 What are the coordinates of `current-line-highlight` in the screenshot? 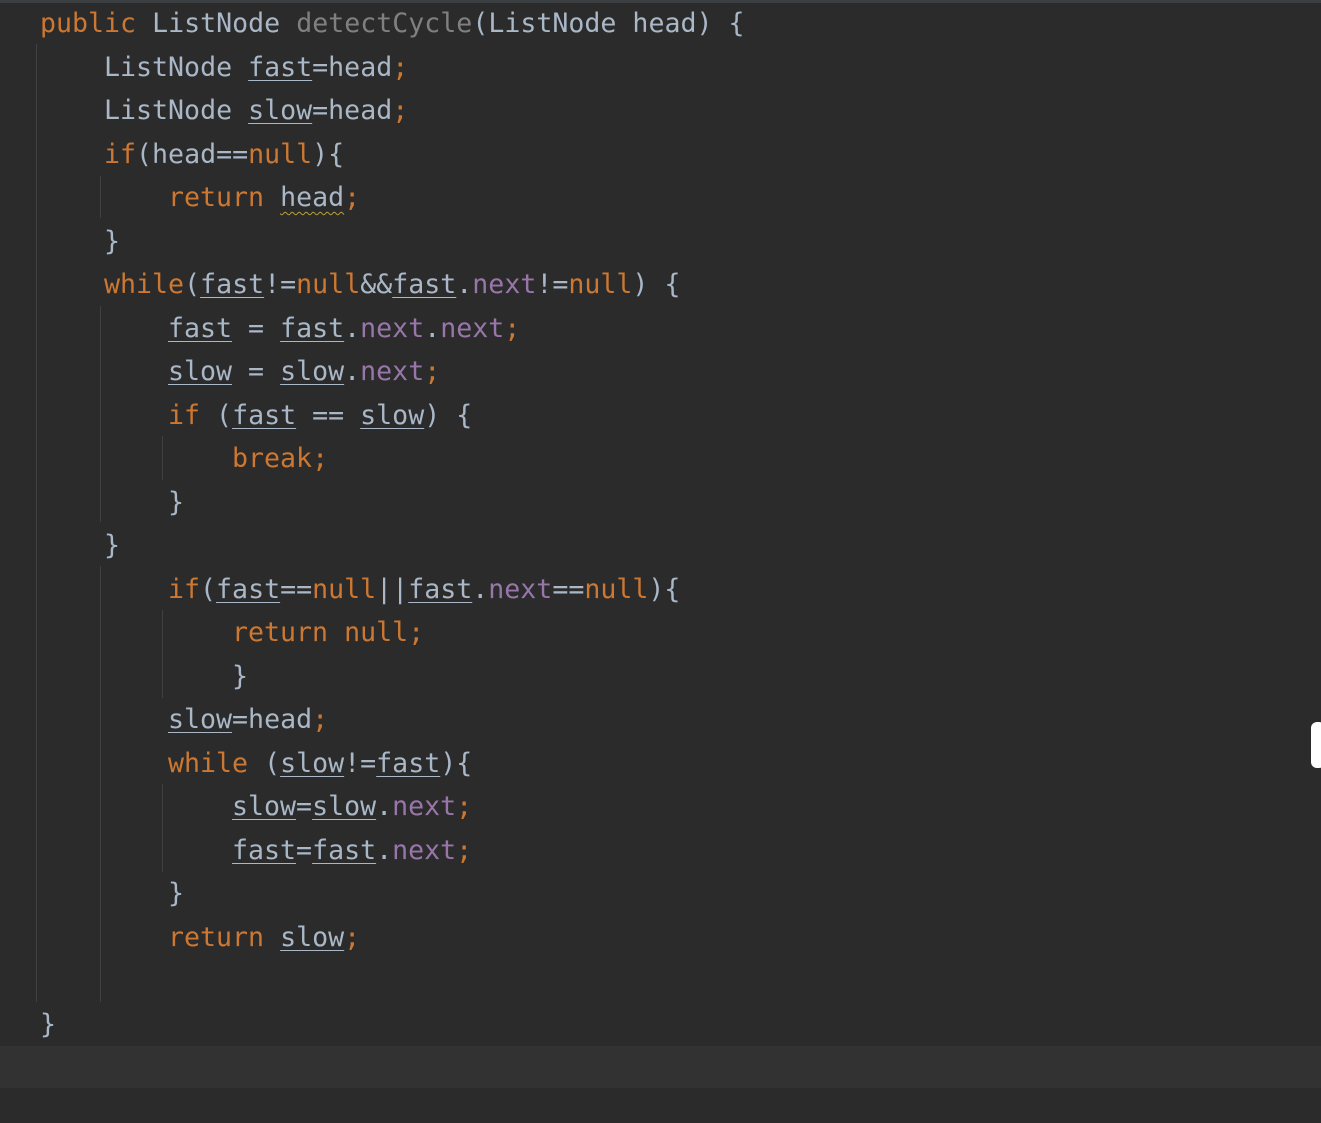 It's located at (660, 1067).